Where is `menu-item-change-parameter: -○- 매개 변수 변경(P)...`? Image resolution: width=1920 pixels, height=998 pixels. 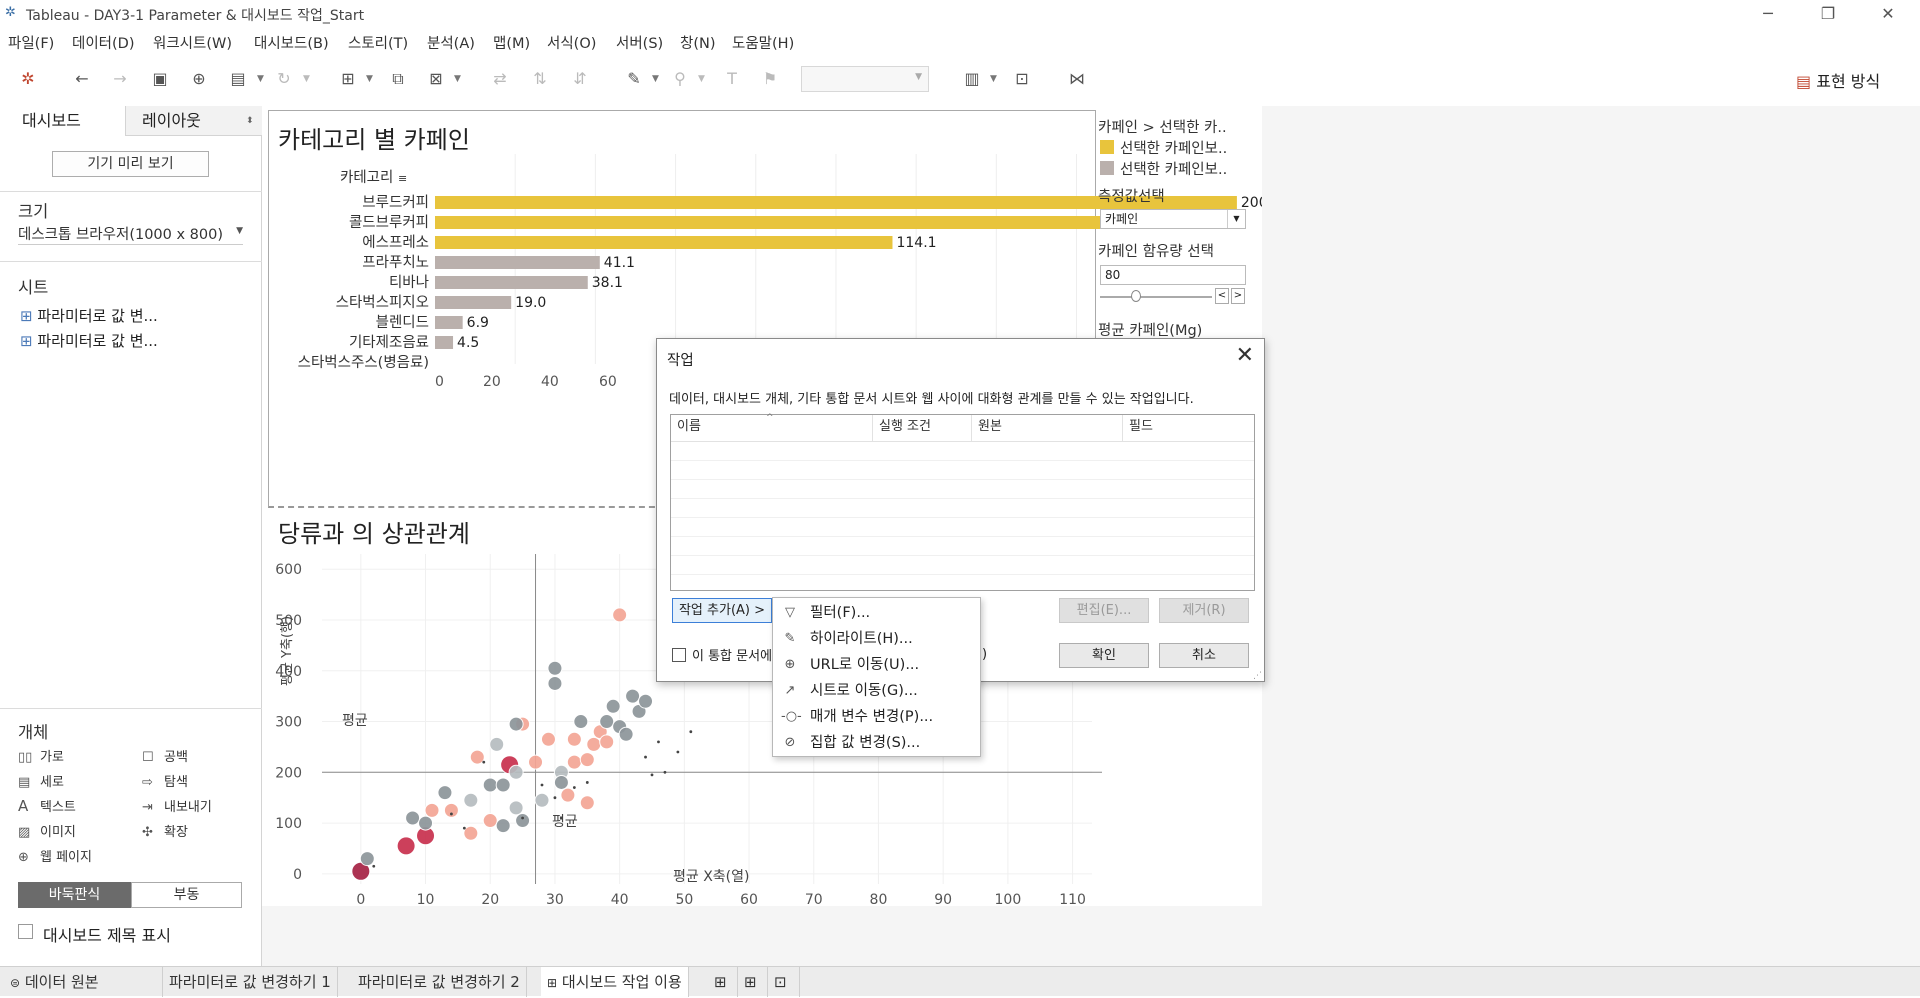
menu-item-change-parameter: -○- 매개 변수 변경(P)... is located at coordinates (876, 717).